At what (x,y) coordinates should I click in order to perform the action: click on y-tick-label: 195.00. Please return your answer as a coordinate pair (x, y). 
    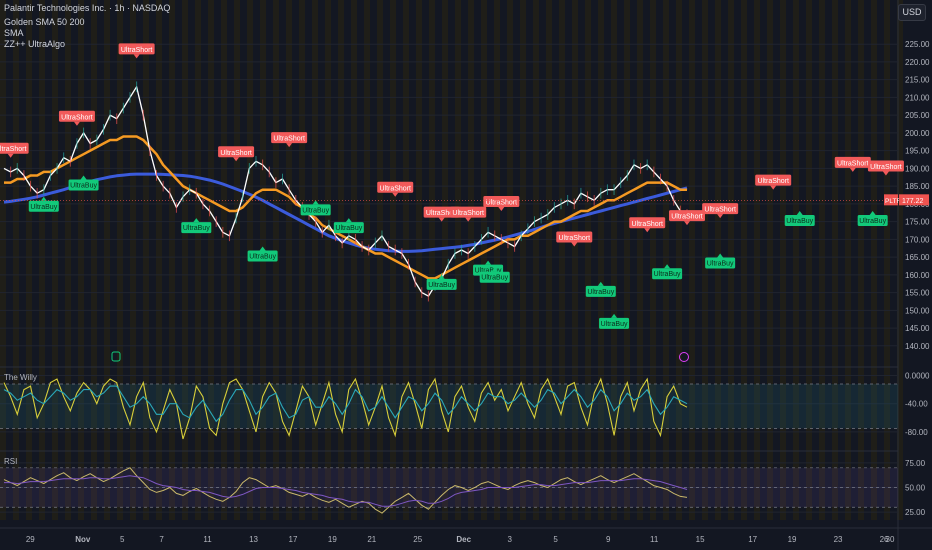
    Looking at the image, I should click on (917, 151).